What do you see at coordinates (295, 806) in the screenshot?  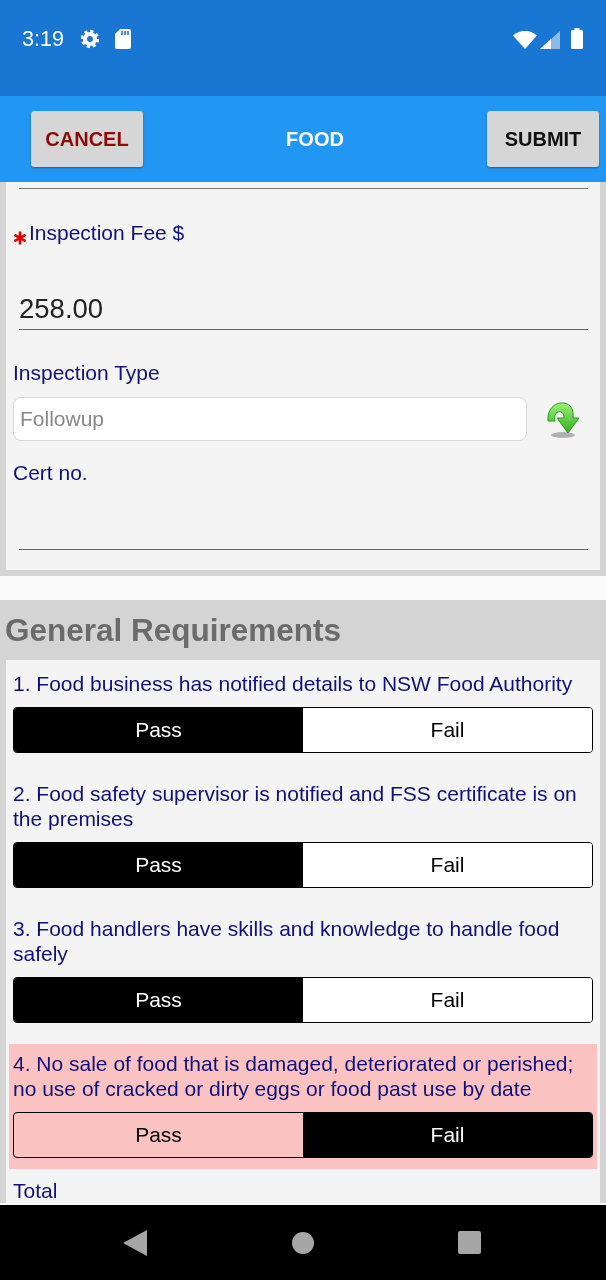 I see `requirement-text: 2. Food safety supervisor is notified and FSS certificate is on the premises` at bounding box center [295, 806].